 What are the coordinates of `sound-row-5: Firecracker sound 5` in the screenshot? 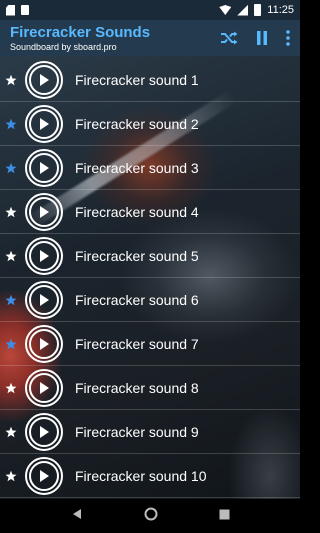 It's located at (150, 256).